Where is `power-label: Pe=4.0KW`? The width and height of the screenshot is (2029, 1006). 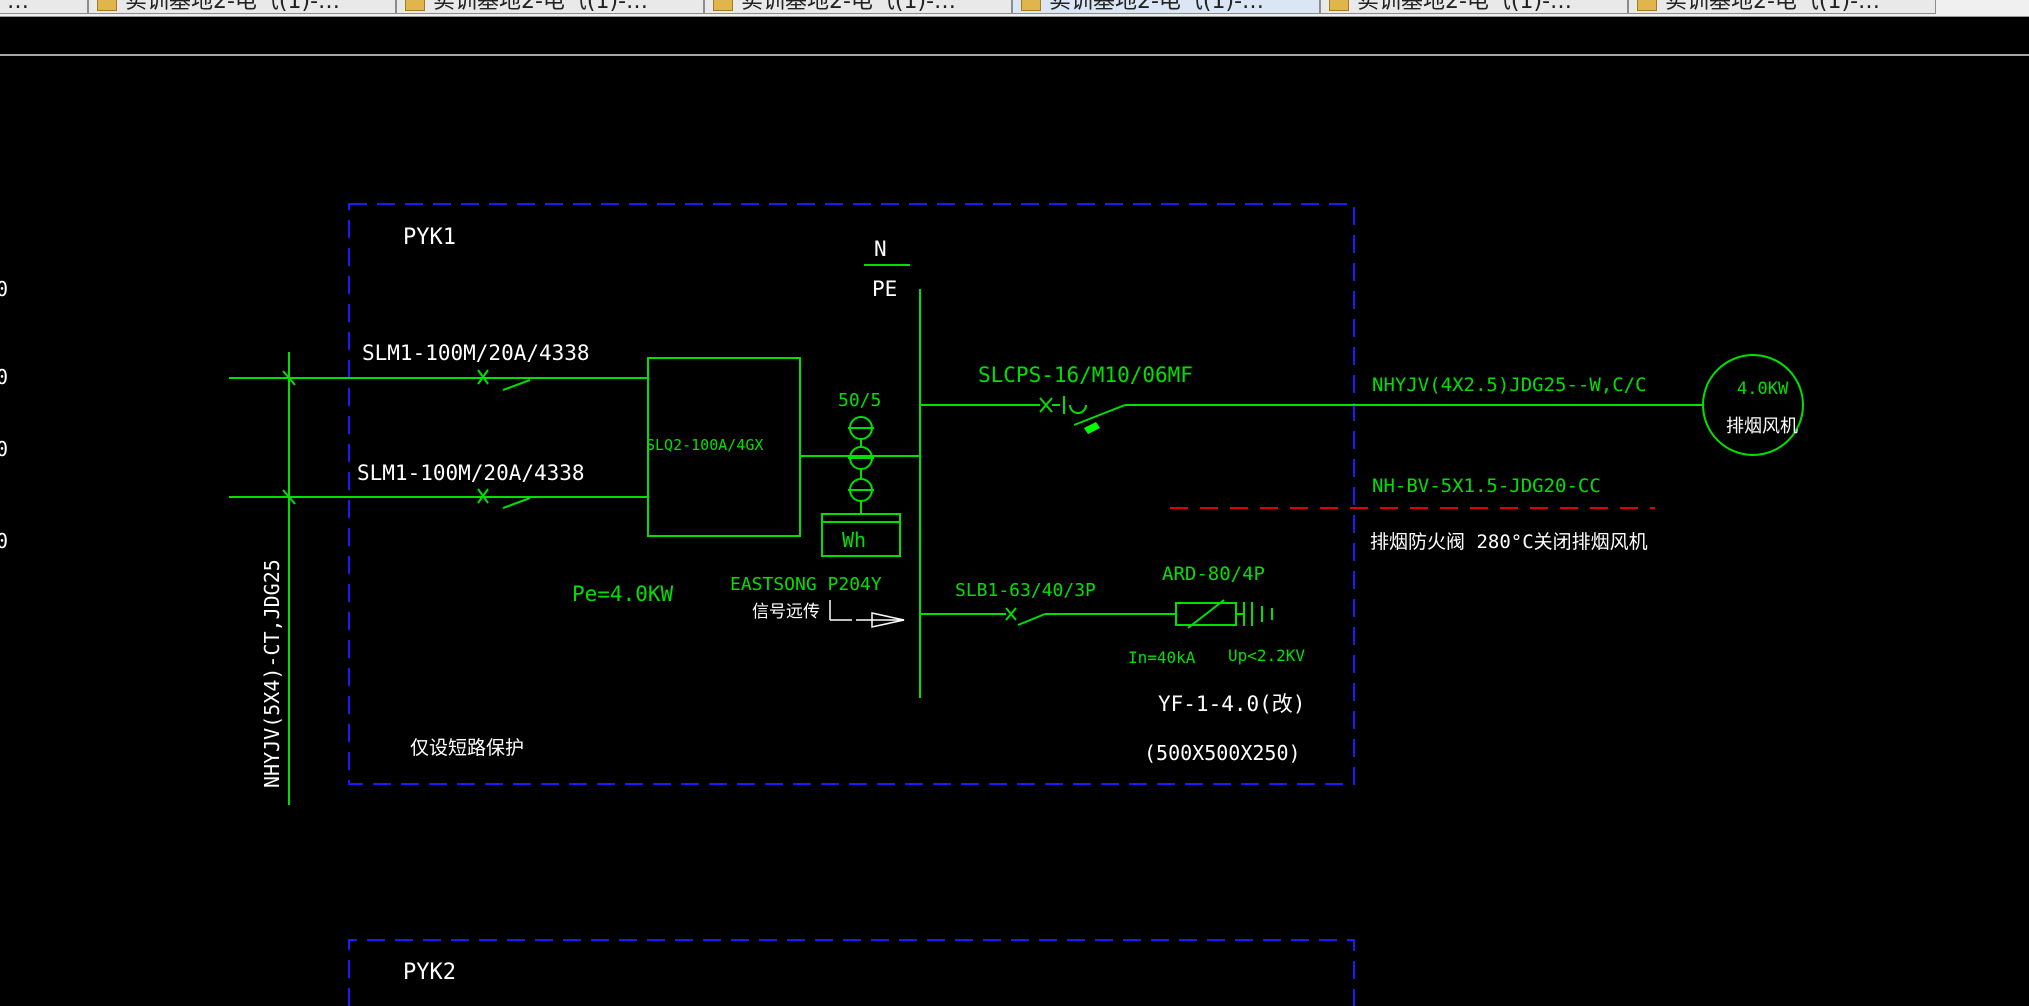 power-label: Pe=4.0KW is located at coordinates (623, 594).